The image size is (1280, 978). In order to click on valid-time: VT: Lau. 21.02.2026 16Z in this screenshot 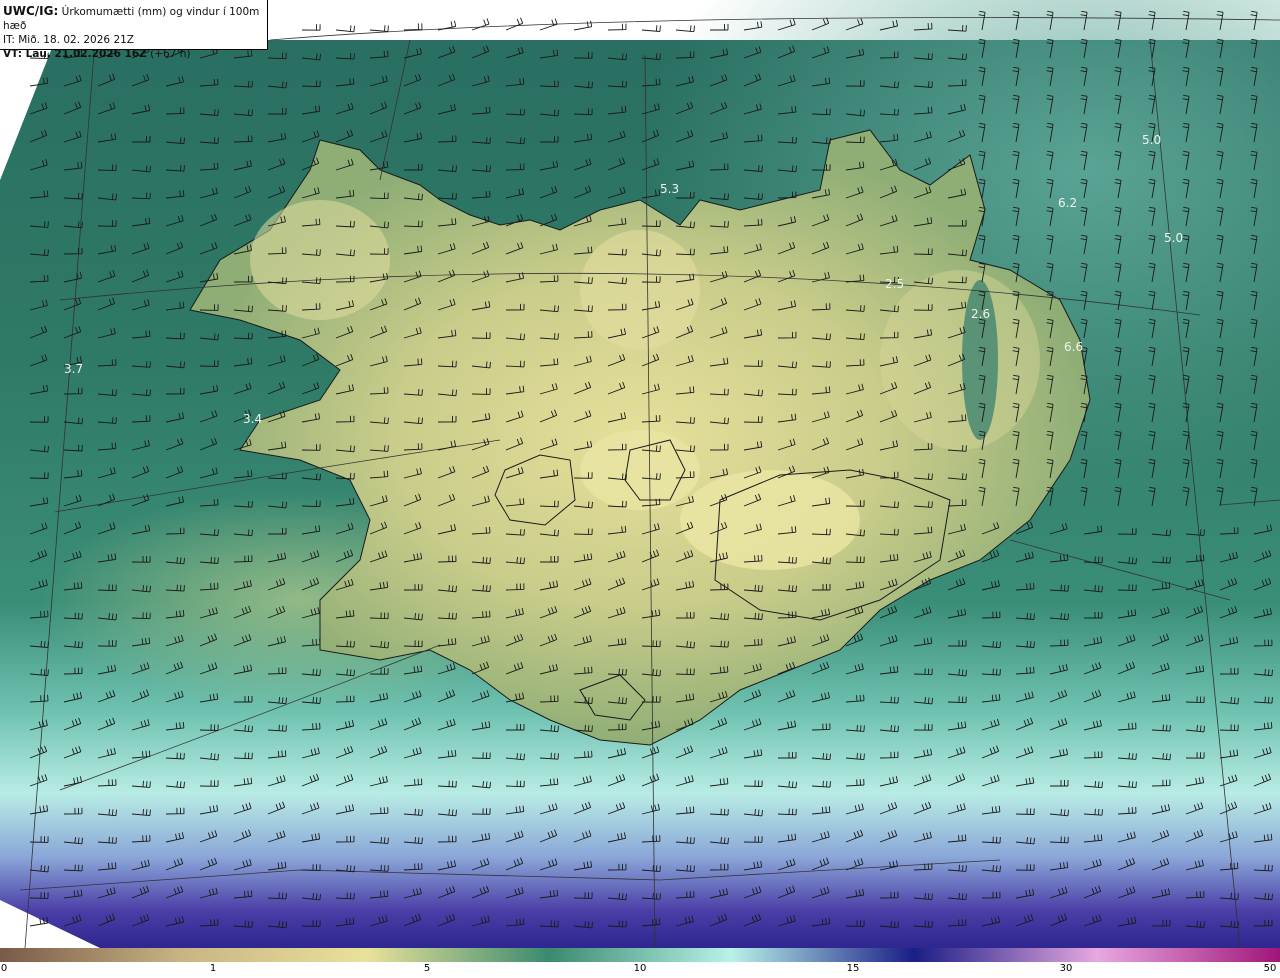, I will do `click(75, 54)`.